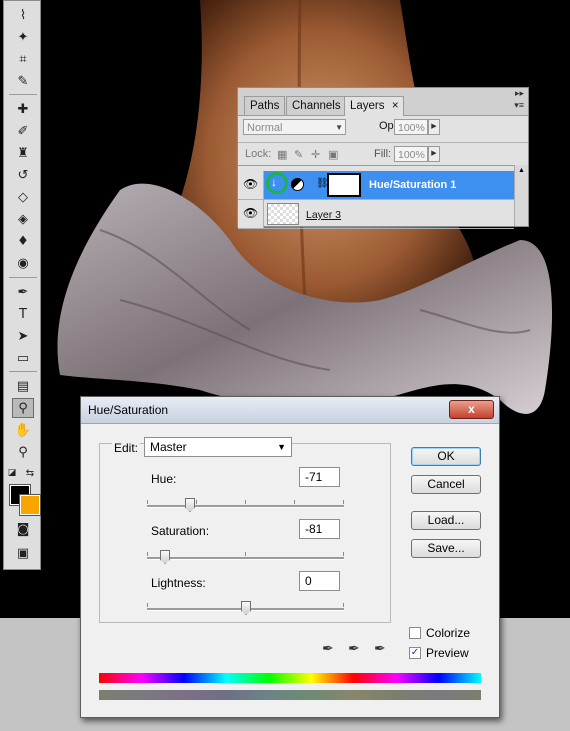 The height and width of the screenshot is (731, 570). I want to click on layer-mask-thumbnail, so click(344, 185).